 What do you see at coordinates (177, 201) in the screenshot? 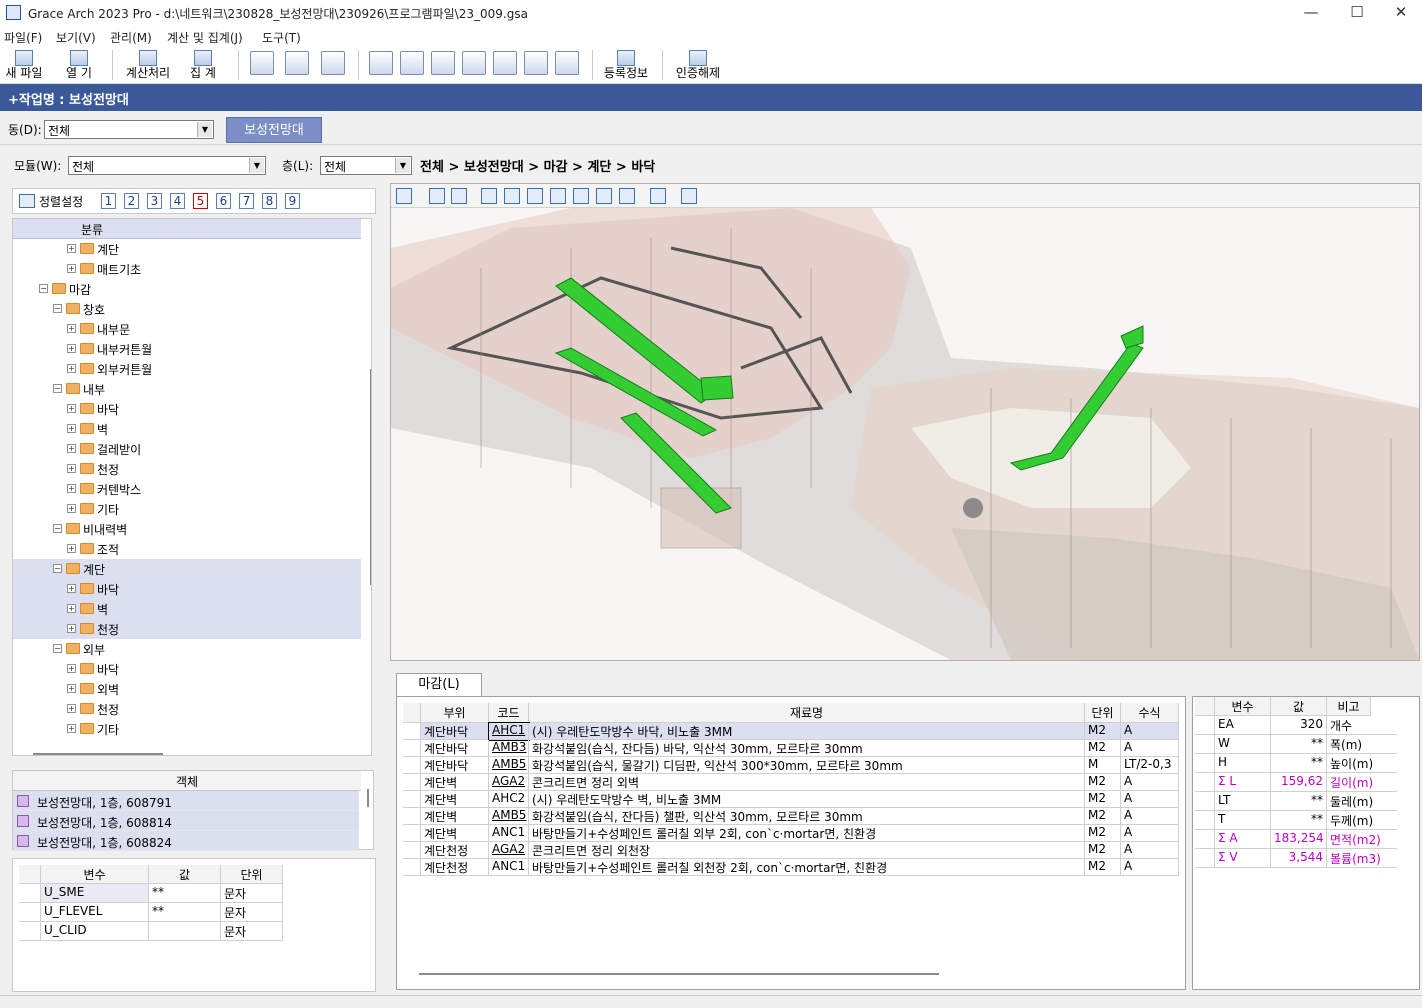
I see `sort-tab-4: 4` at bounding box center [177, 201].